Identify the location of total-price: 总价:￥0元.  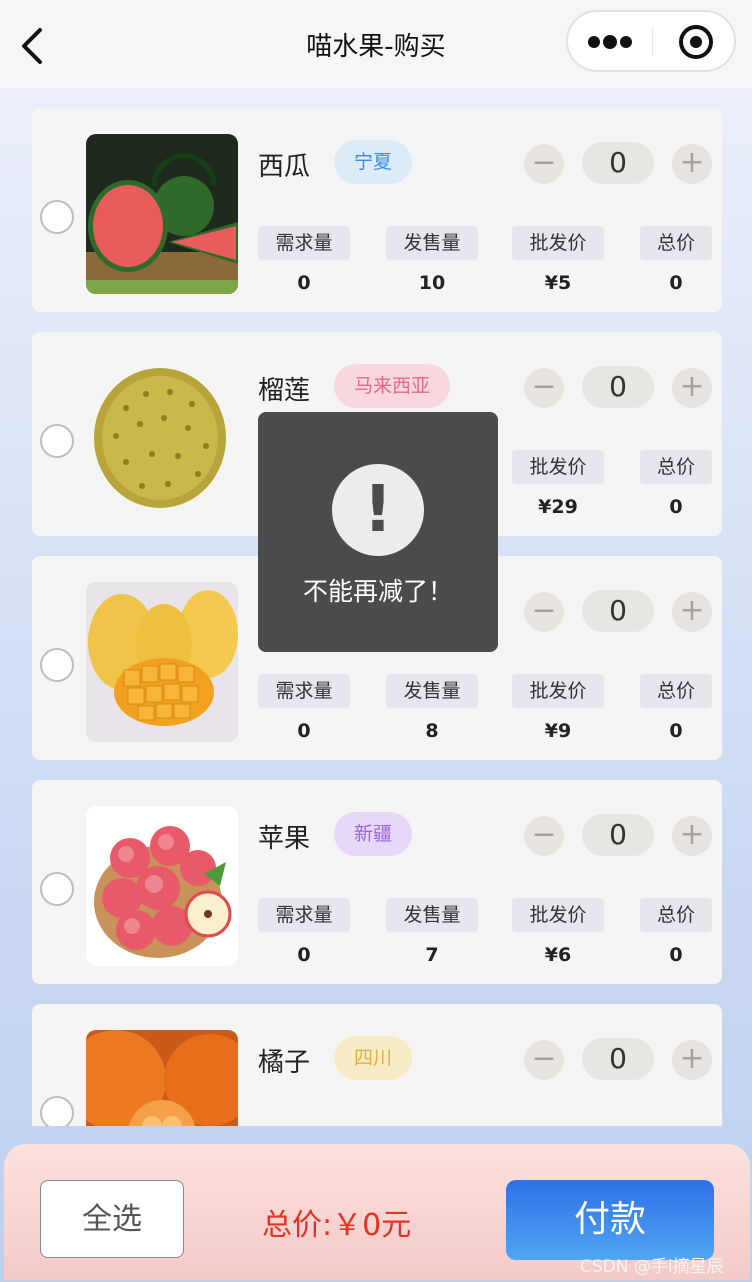
(337, 1225).